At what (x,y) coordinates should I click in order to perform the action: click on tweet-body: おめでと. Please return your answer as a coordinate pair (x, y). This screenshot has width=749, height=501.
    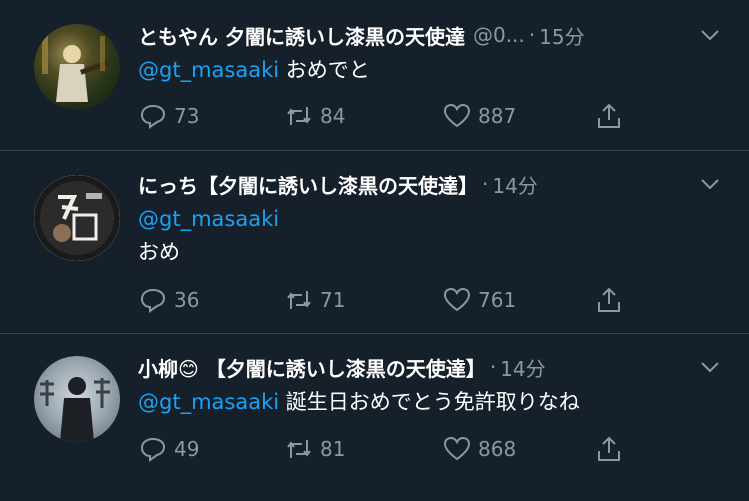
    Looking at the image, I should click on (327, 70).